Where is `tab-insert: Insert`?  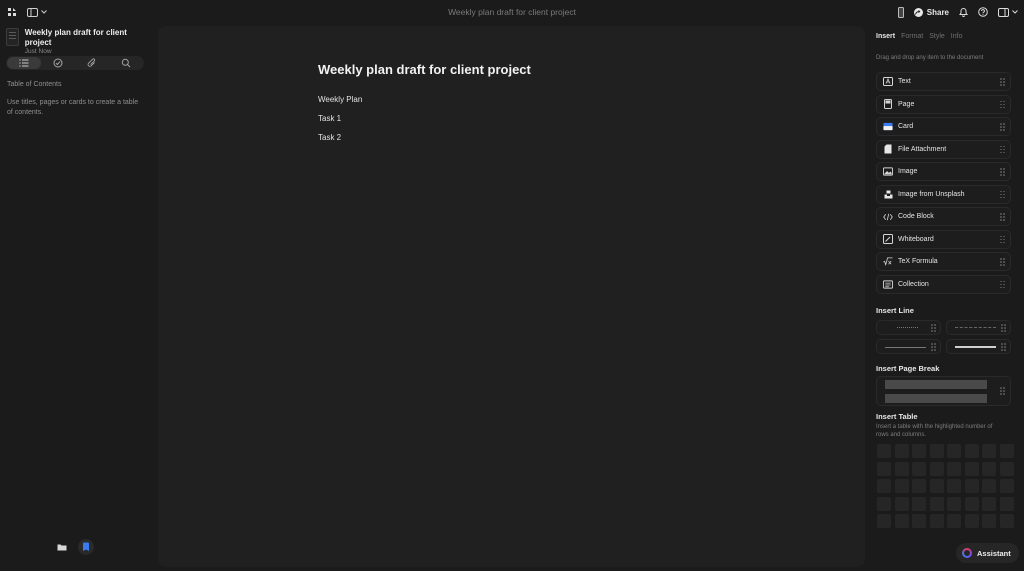 tab-insert: Insert is located at coordinates (885, 36).